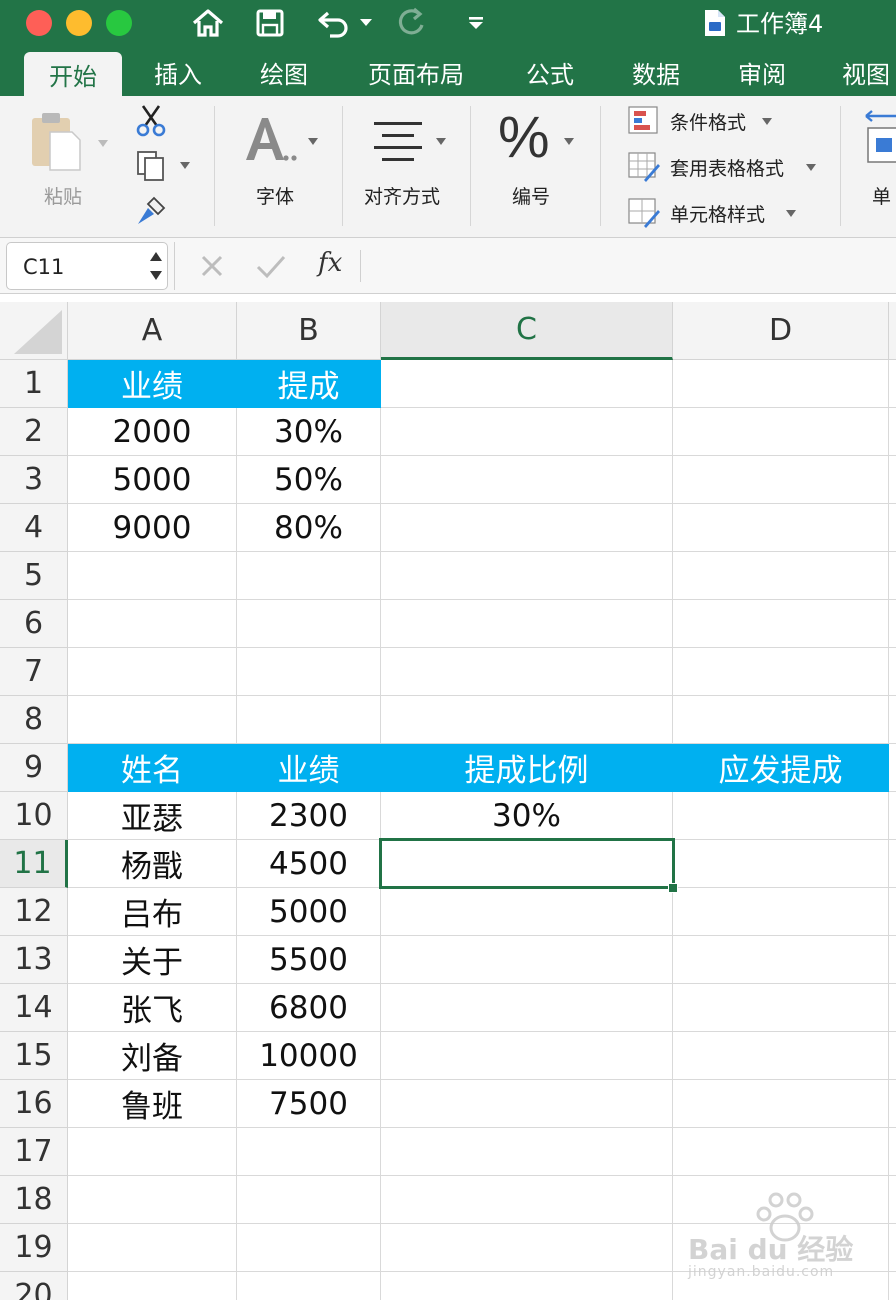  What do you see at coordinates (781, 768) in the screenshot?
I see `cell-d9: 应发提成` at bounding box center [781, 768].